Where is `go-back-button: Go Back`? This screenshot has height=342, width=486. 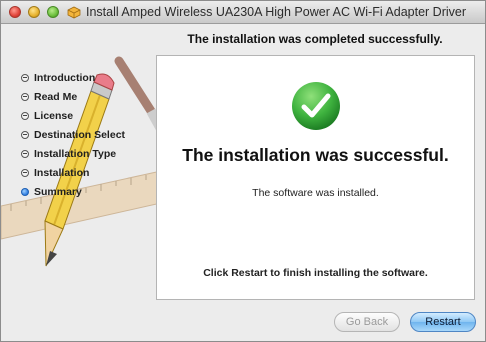
go-back-button: Go Back is located at coordinates (367, 322).